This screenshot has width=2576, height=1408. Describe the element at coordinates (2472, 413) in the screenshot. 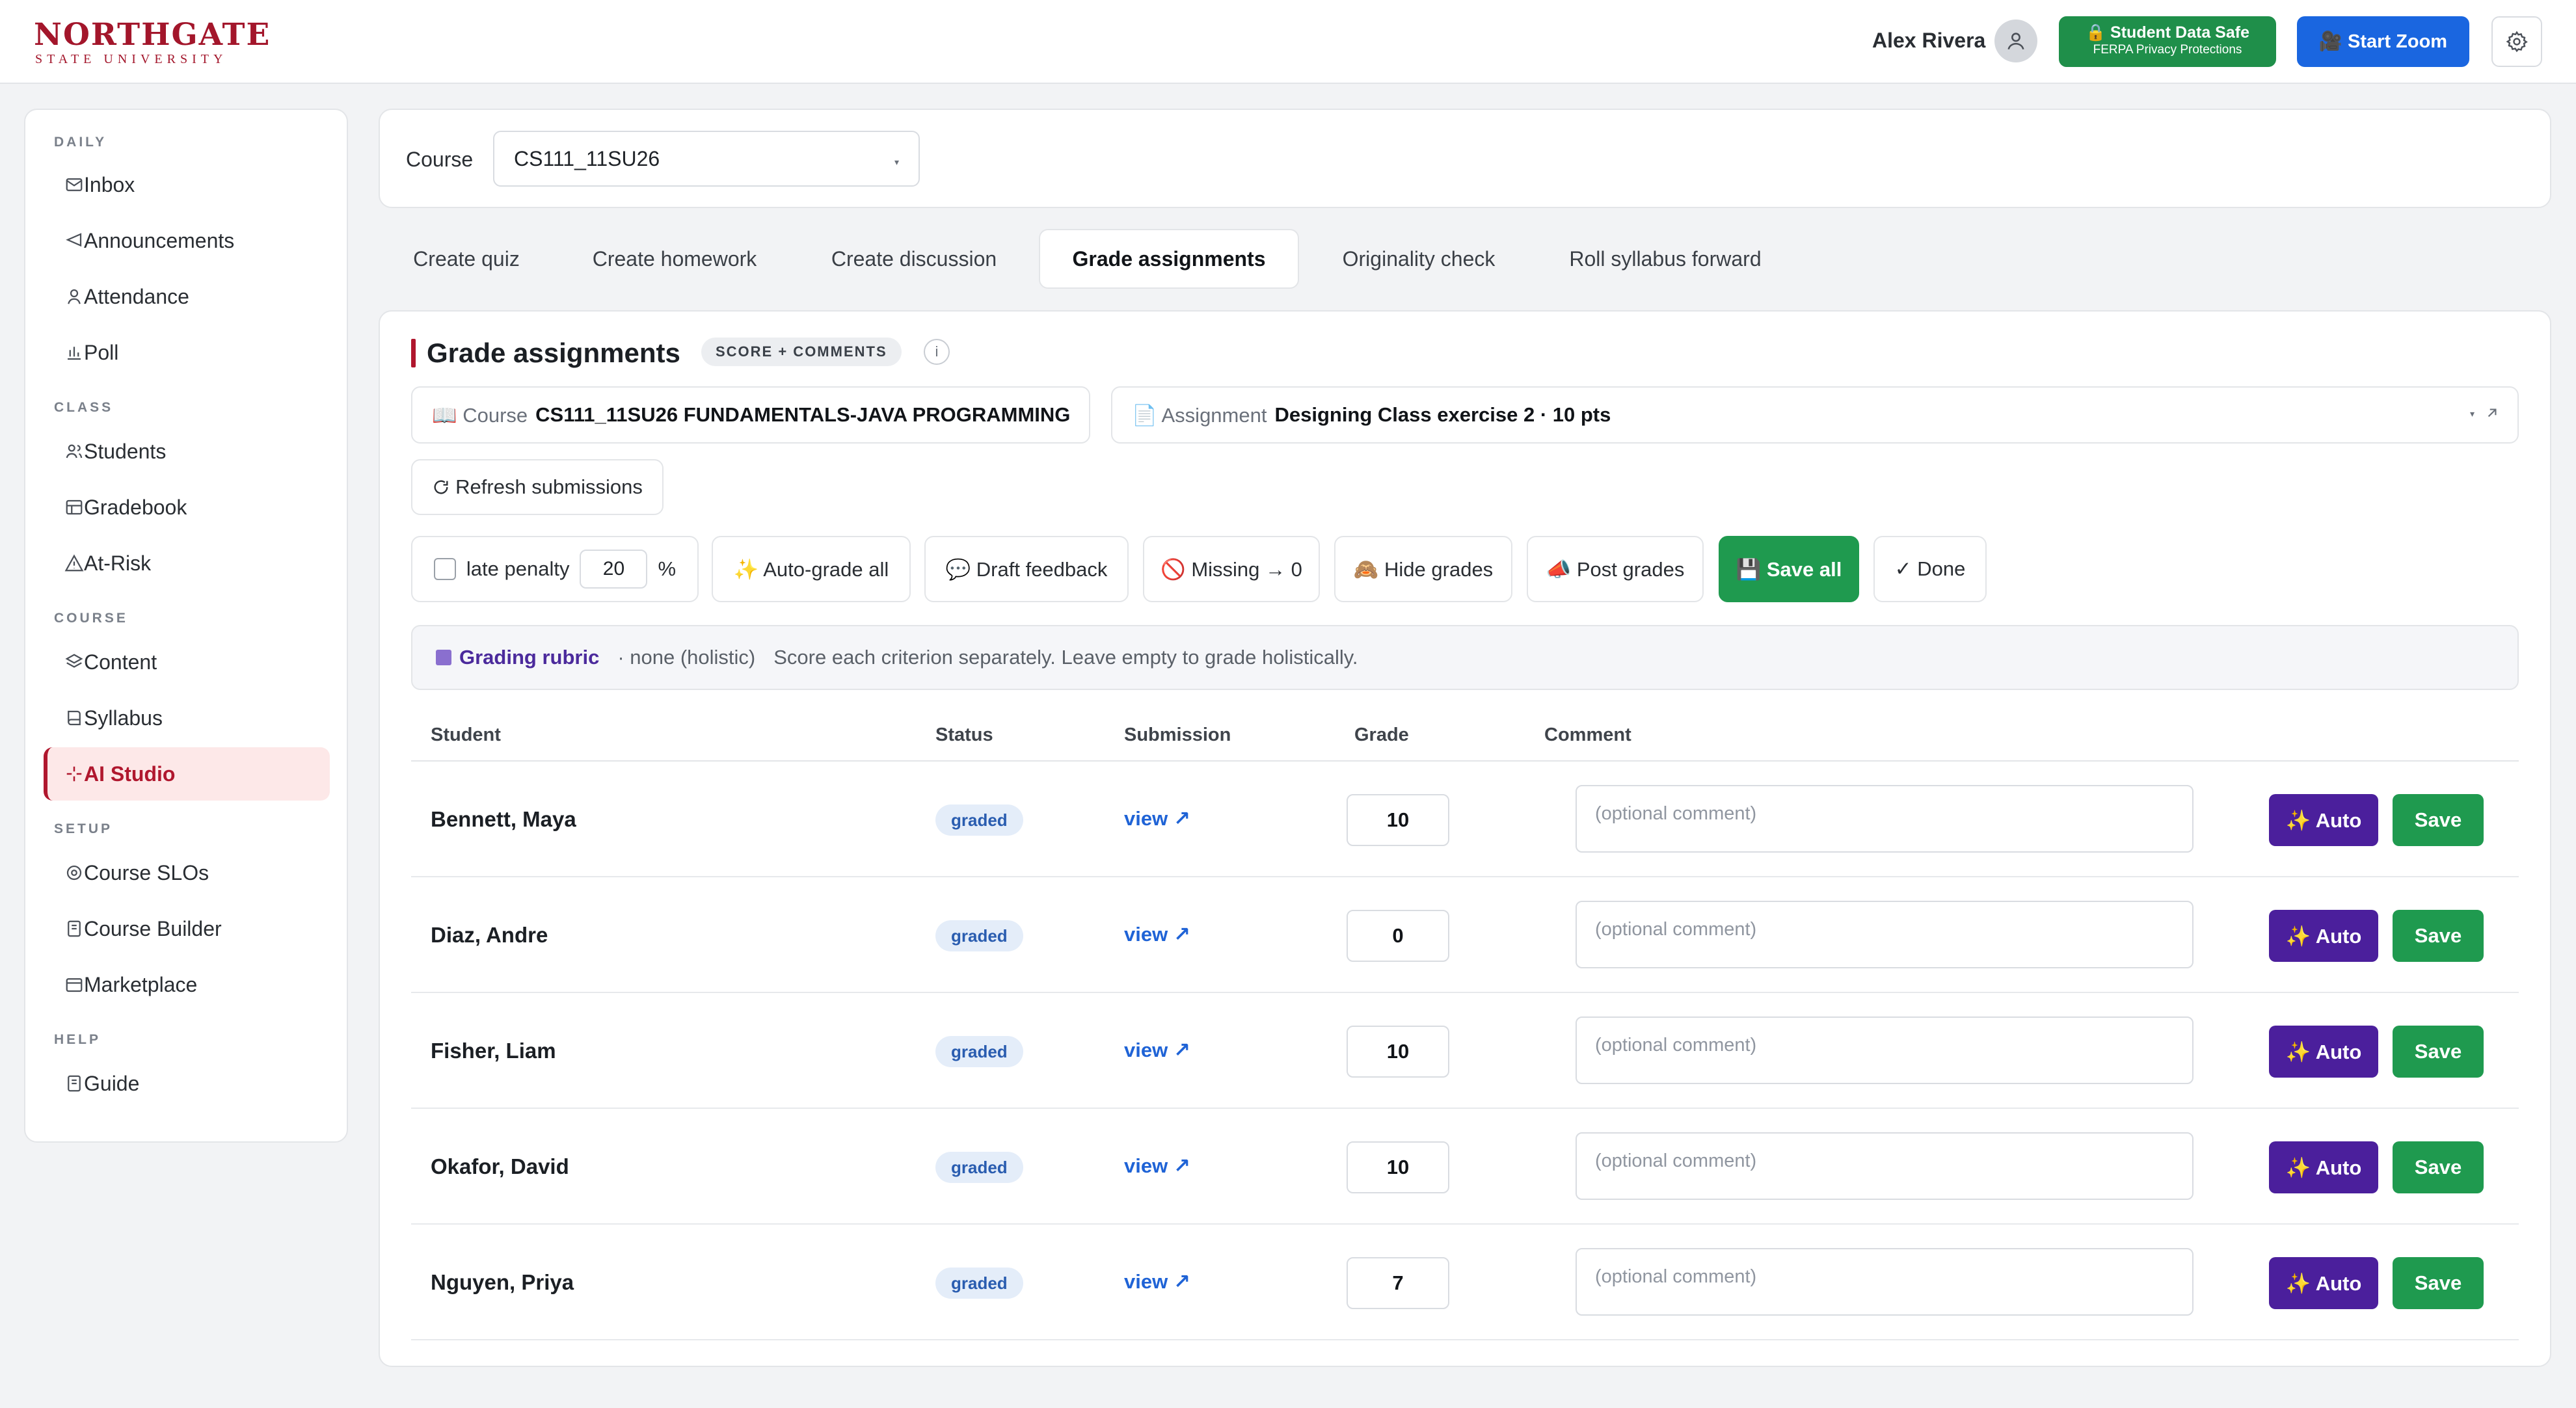

I see `chevron-down-icon: ▾` at that location.